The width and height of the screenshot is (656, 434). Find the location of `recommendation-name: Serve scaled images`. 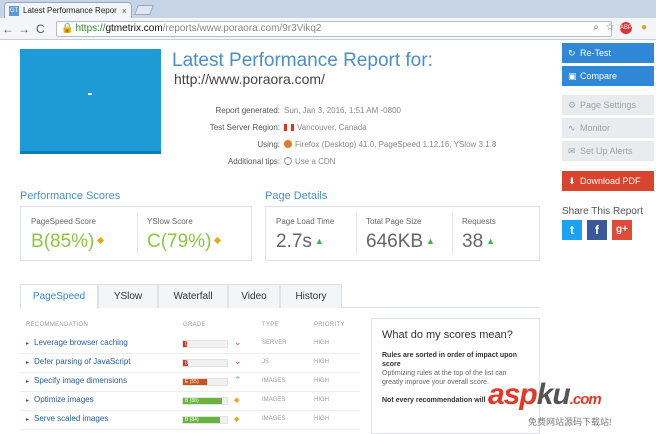

recommendation-name: Serve scaled images is located at coordinates (67, 418).